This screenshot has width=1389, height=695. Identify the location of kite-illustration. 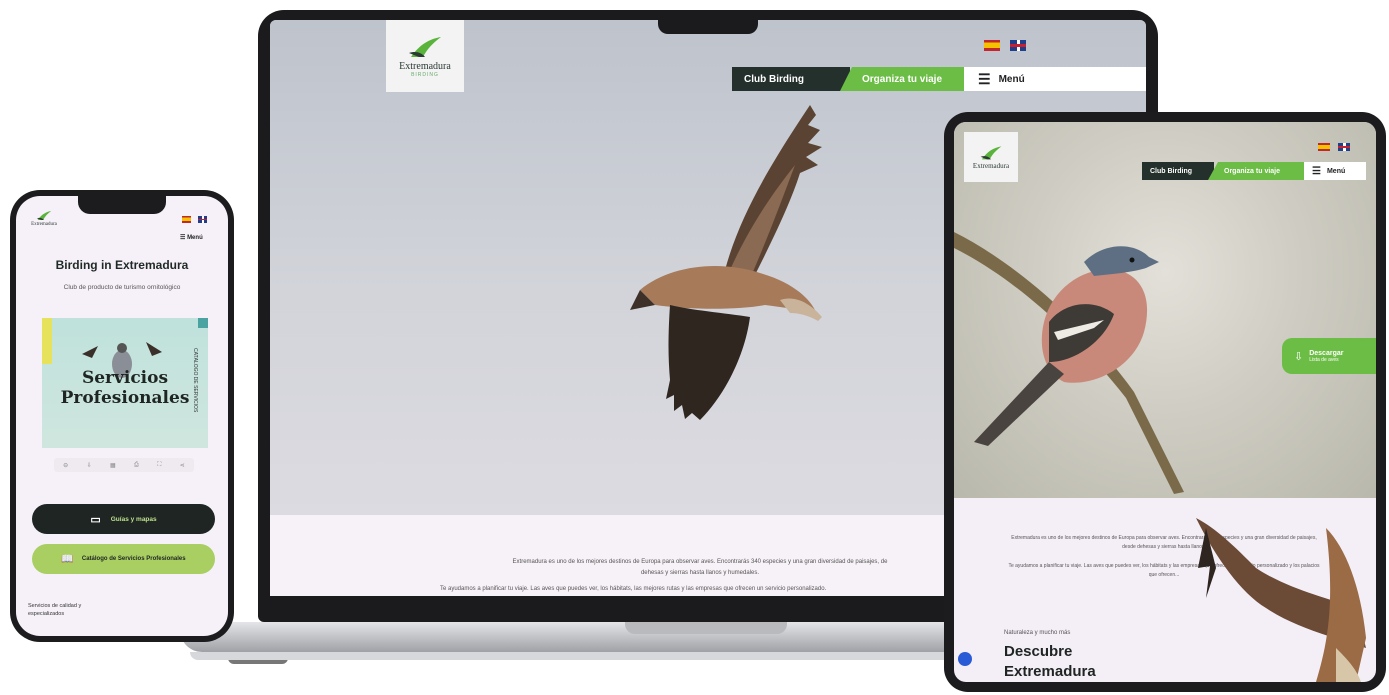
(1281, 600).